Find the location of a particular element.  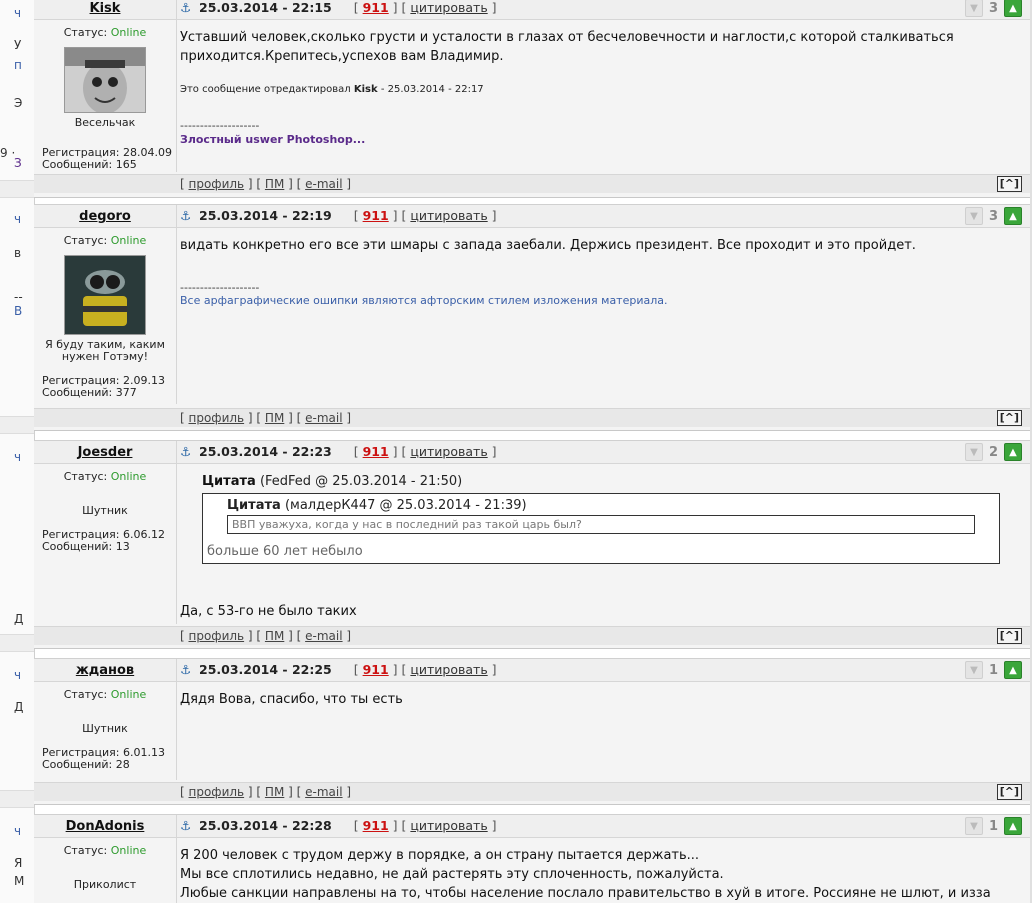

post-body: Дядя Вова, спасибо, что ты есть is located at coordinates (595, 699).